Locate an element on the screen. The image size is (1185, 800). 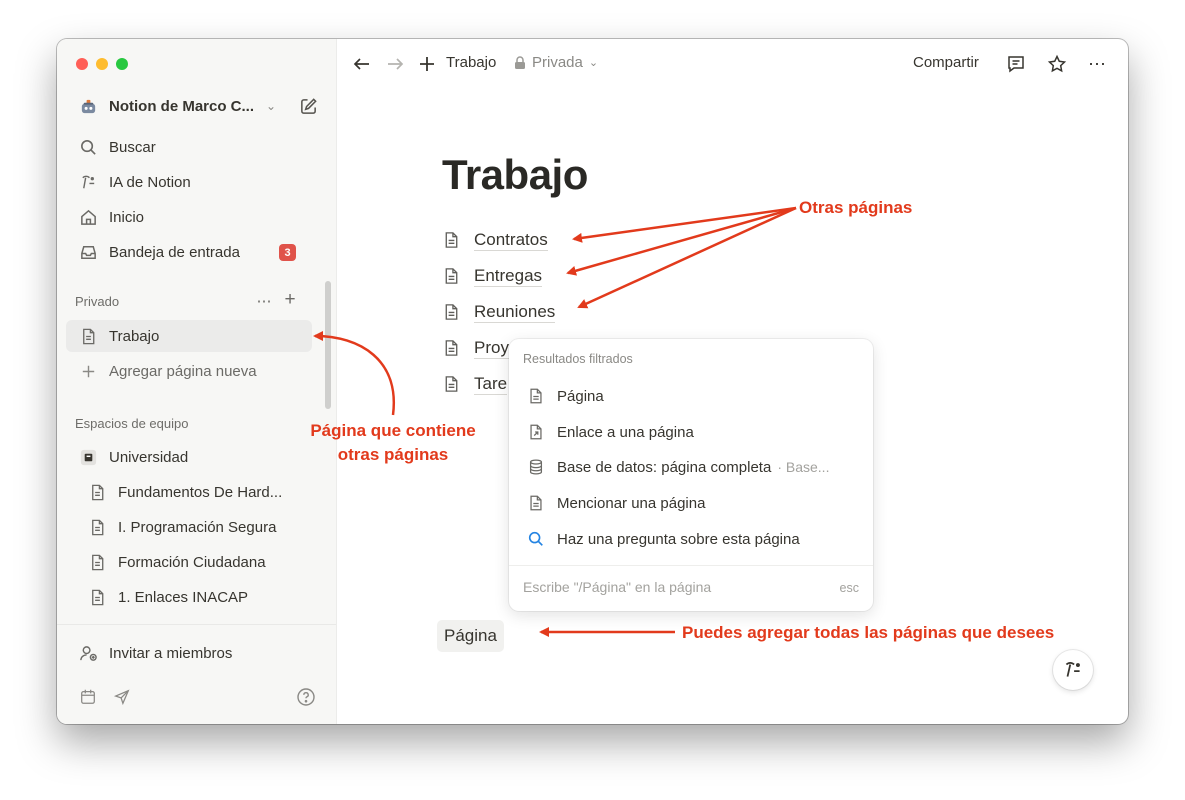
add-new-page-button: Agregar página nueva is located at coordinates (189, 371).